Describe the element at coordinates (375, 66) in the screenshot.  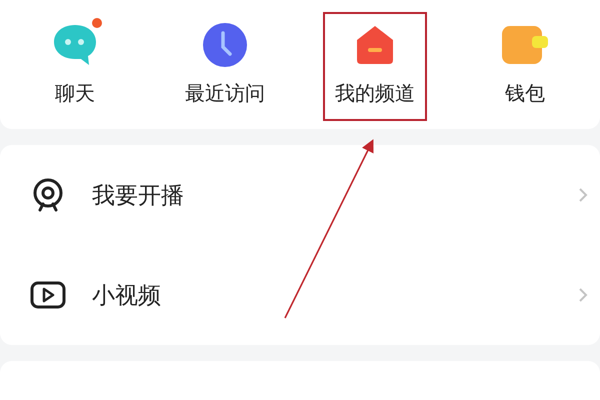
I see `shortcut-item: 我的频道` at that location.